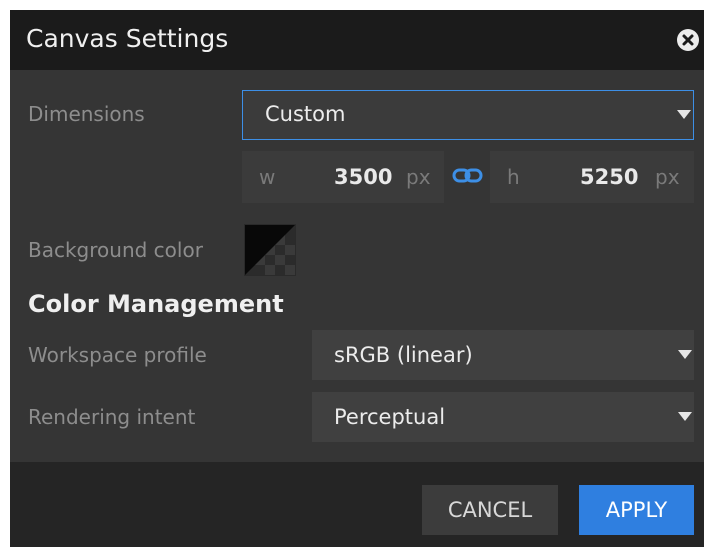 Image resolution: width=704 pixels, height=547 pixels. Describe the element at coordinates (305, 114) in the screenshot. I see `dimensions-preset-value: Custom` at that location.